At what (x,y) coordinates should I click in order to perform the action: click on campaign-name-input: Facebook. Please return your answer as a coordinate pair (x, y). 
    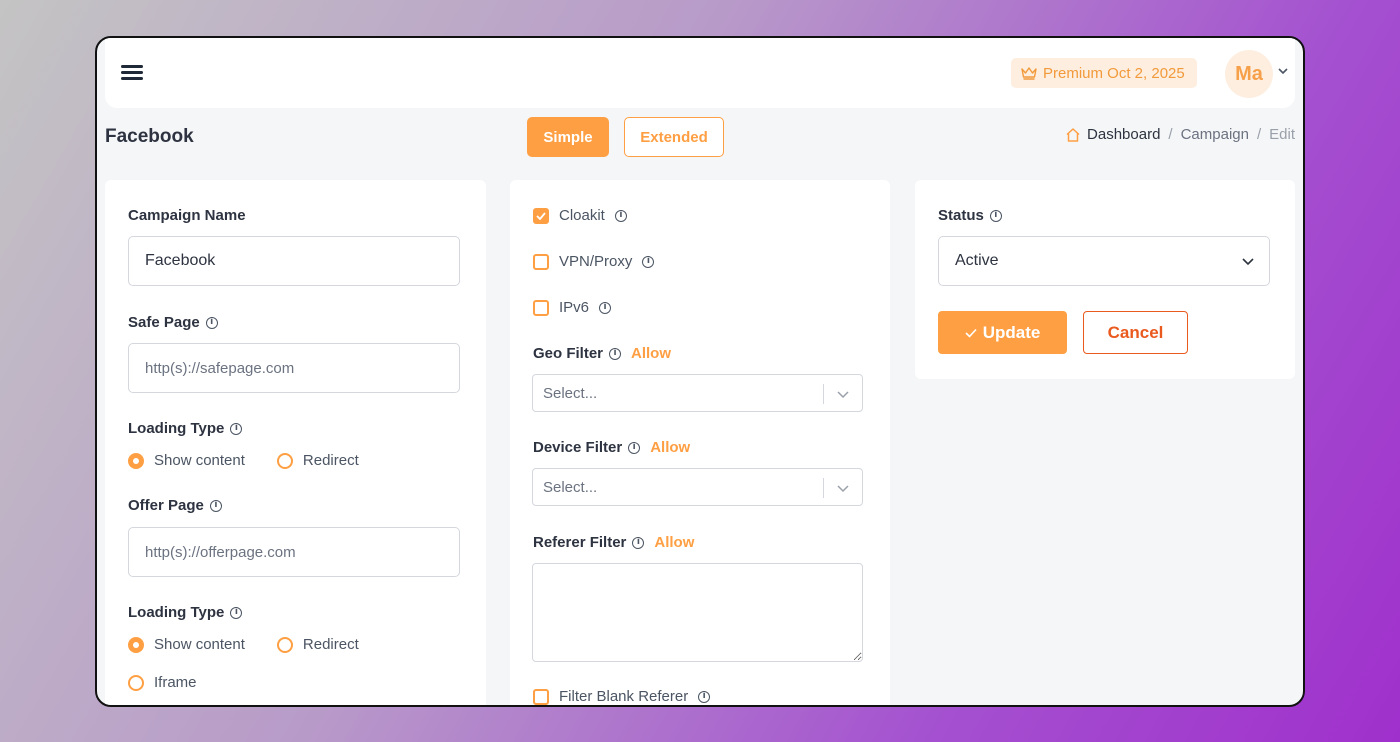
    Looking at the image, I should click on (294, 261).